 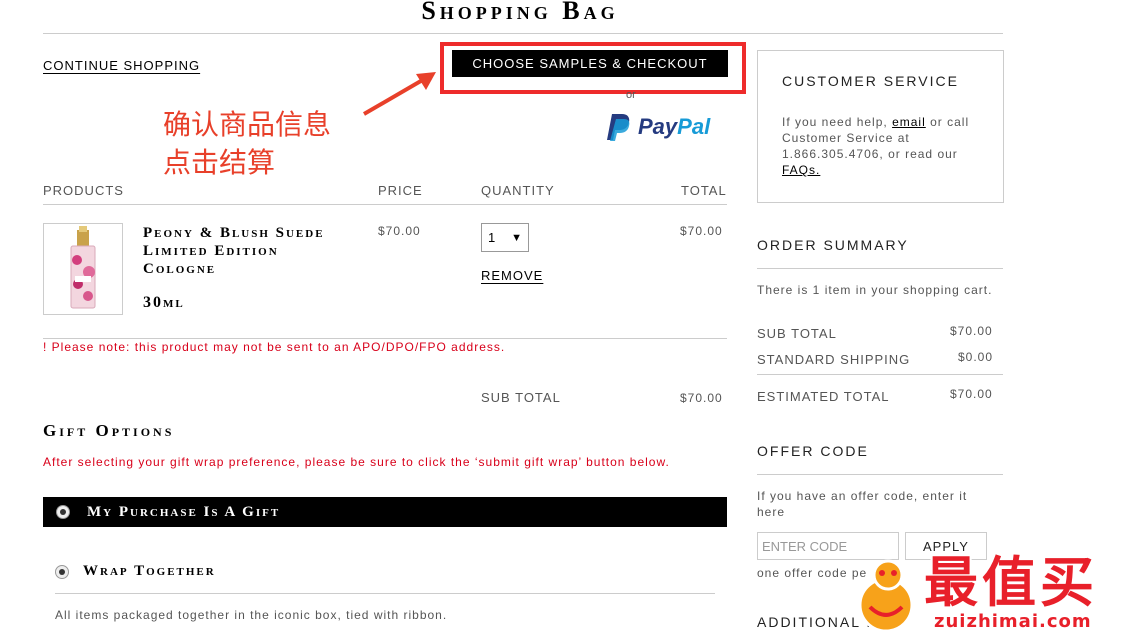 What do you see at coordinates (83, 190) in the screenshot?
I see `column-header-products: PRODUCTS` at bounding box center [83, 190].